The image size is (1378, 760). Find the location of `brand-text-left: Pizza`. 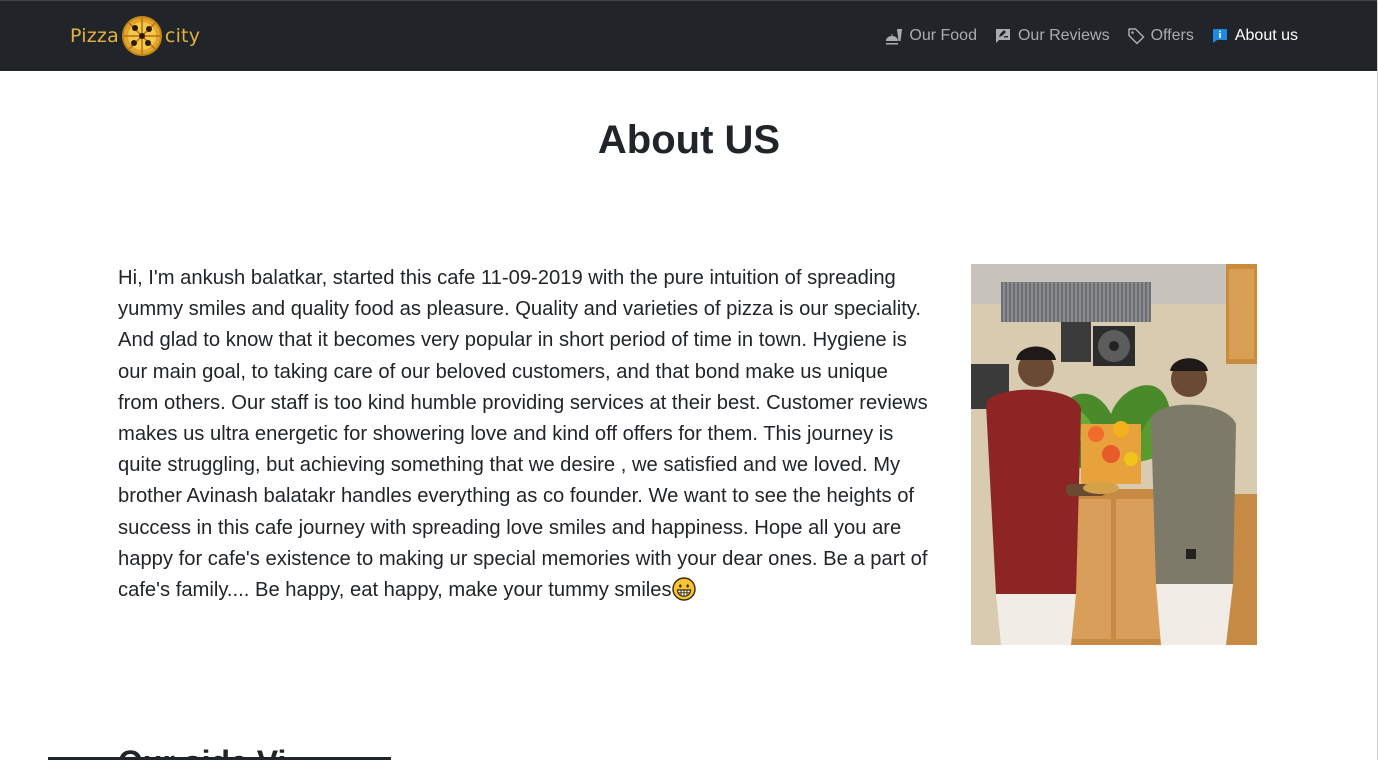

brand-text-left: Pizza is located at coordinates (94, 36).